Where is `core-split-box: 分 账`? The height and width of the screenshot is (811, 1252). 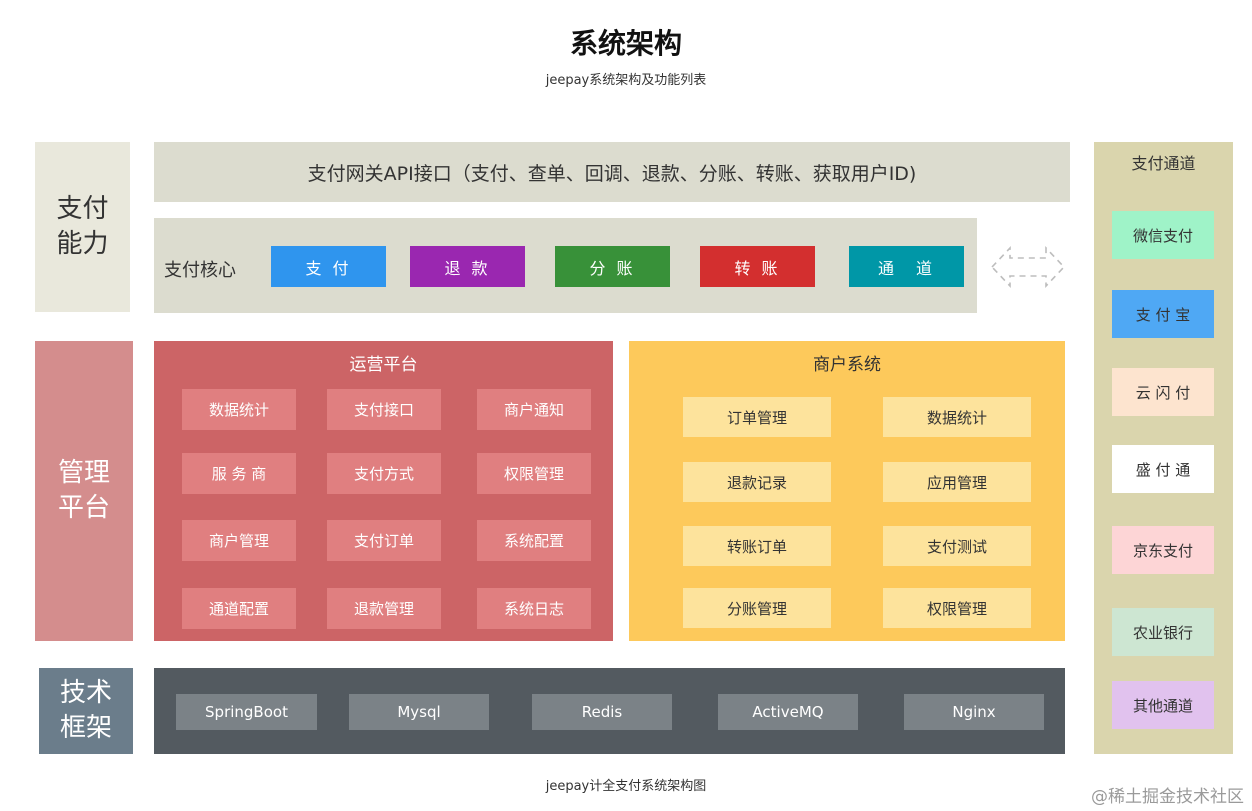
core-split-box: 分 账 is located at coordinates (612, 266).